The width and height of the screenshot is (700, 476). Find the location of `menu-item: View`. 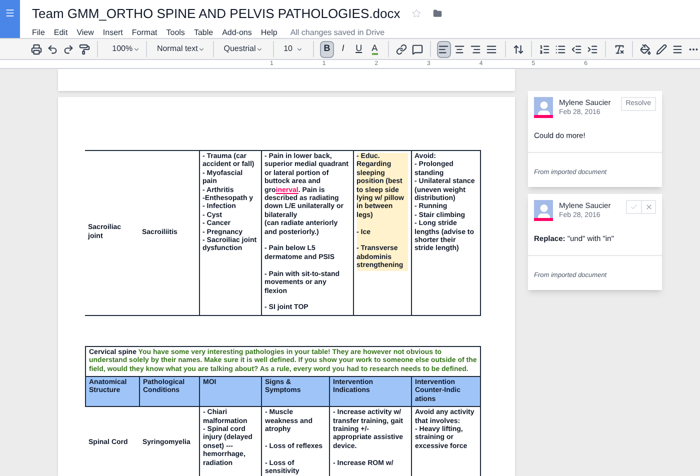

menu-item: View is located at coordinates (85, 32).